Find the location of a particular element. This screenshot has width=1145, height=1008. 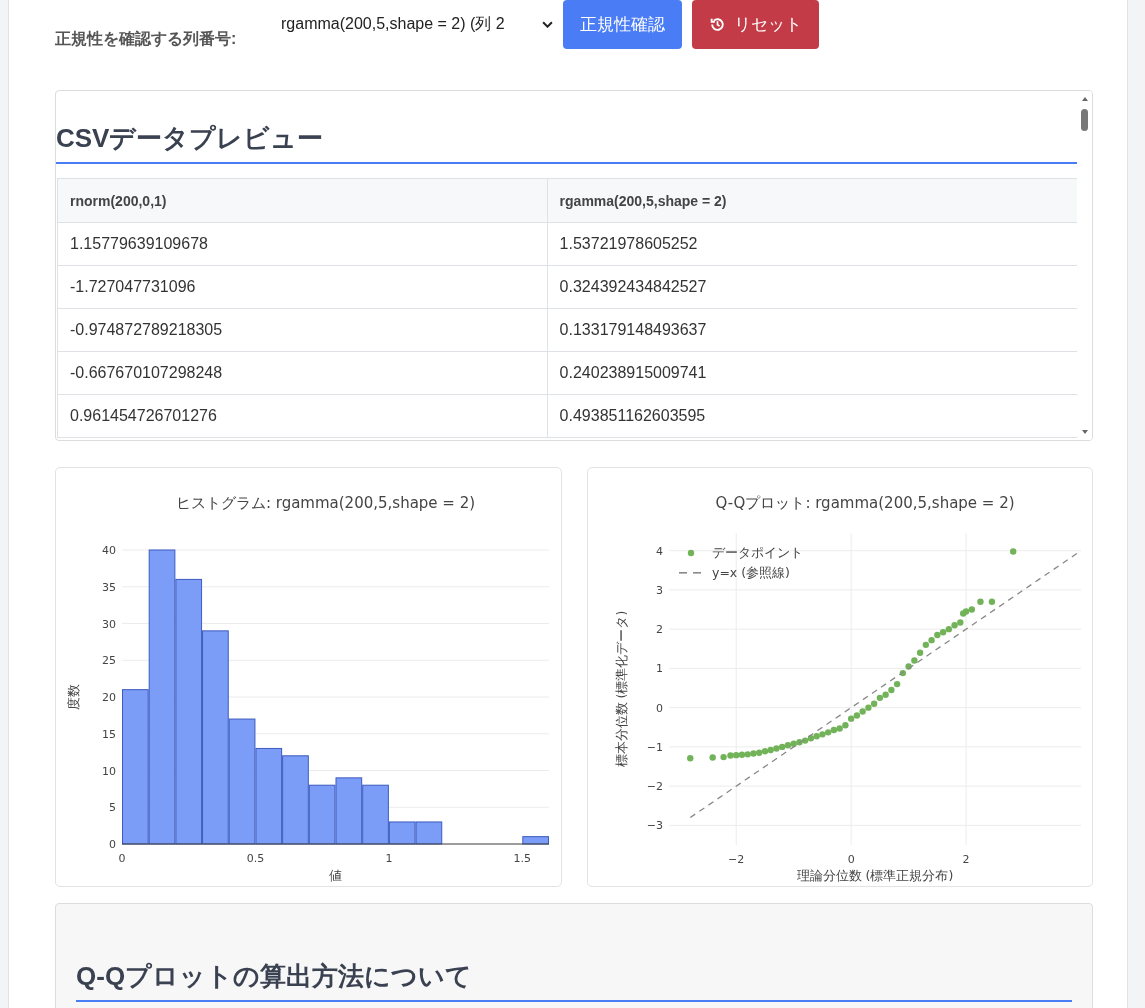

axis-label: 度数 is located at coordinates (73, 697).